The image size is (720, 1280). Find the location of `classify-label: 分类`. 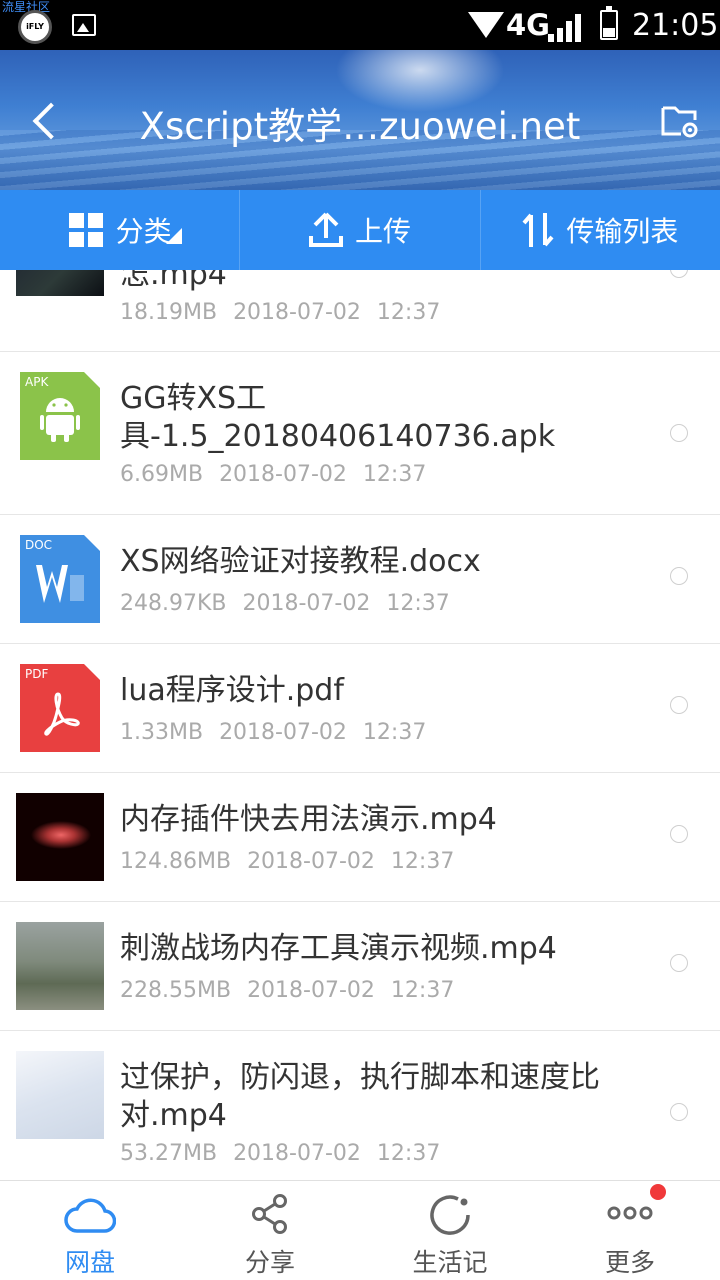

classify-label: 分类 is located at coordinates (143, 231).